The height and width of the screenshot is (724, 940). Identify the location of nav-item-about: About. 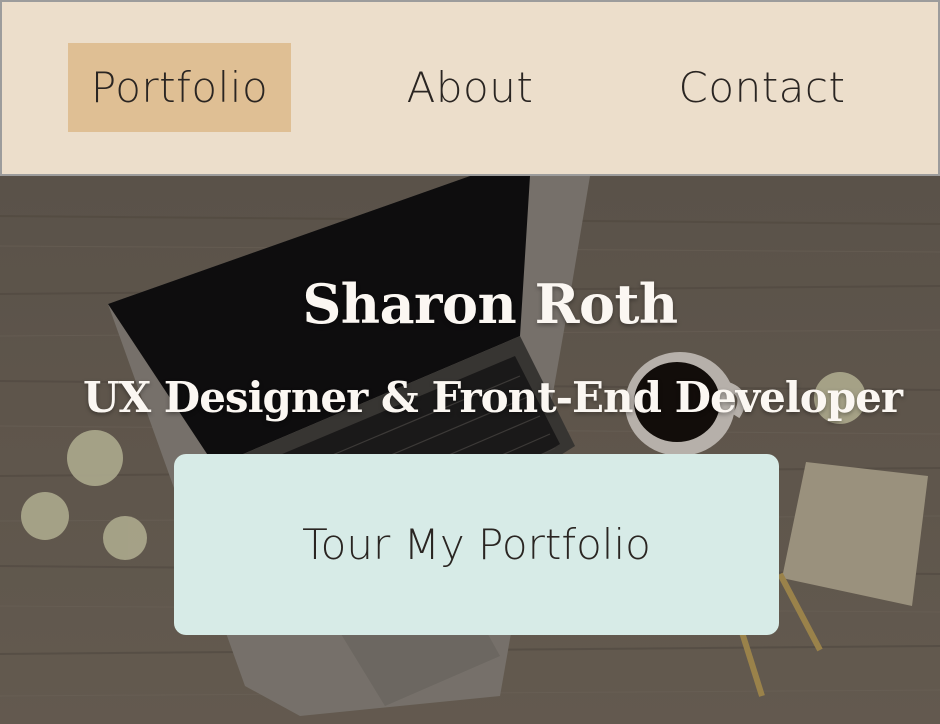
(470, 87).